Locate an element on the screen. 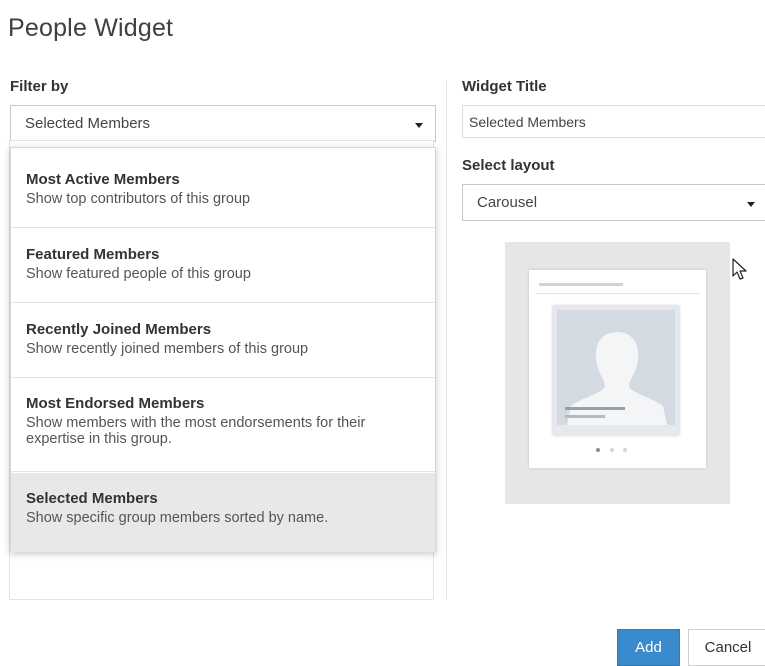 This screenshot has height=666, width=765. option-description: Show featured people of this group is located at coordinates (138, 274).